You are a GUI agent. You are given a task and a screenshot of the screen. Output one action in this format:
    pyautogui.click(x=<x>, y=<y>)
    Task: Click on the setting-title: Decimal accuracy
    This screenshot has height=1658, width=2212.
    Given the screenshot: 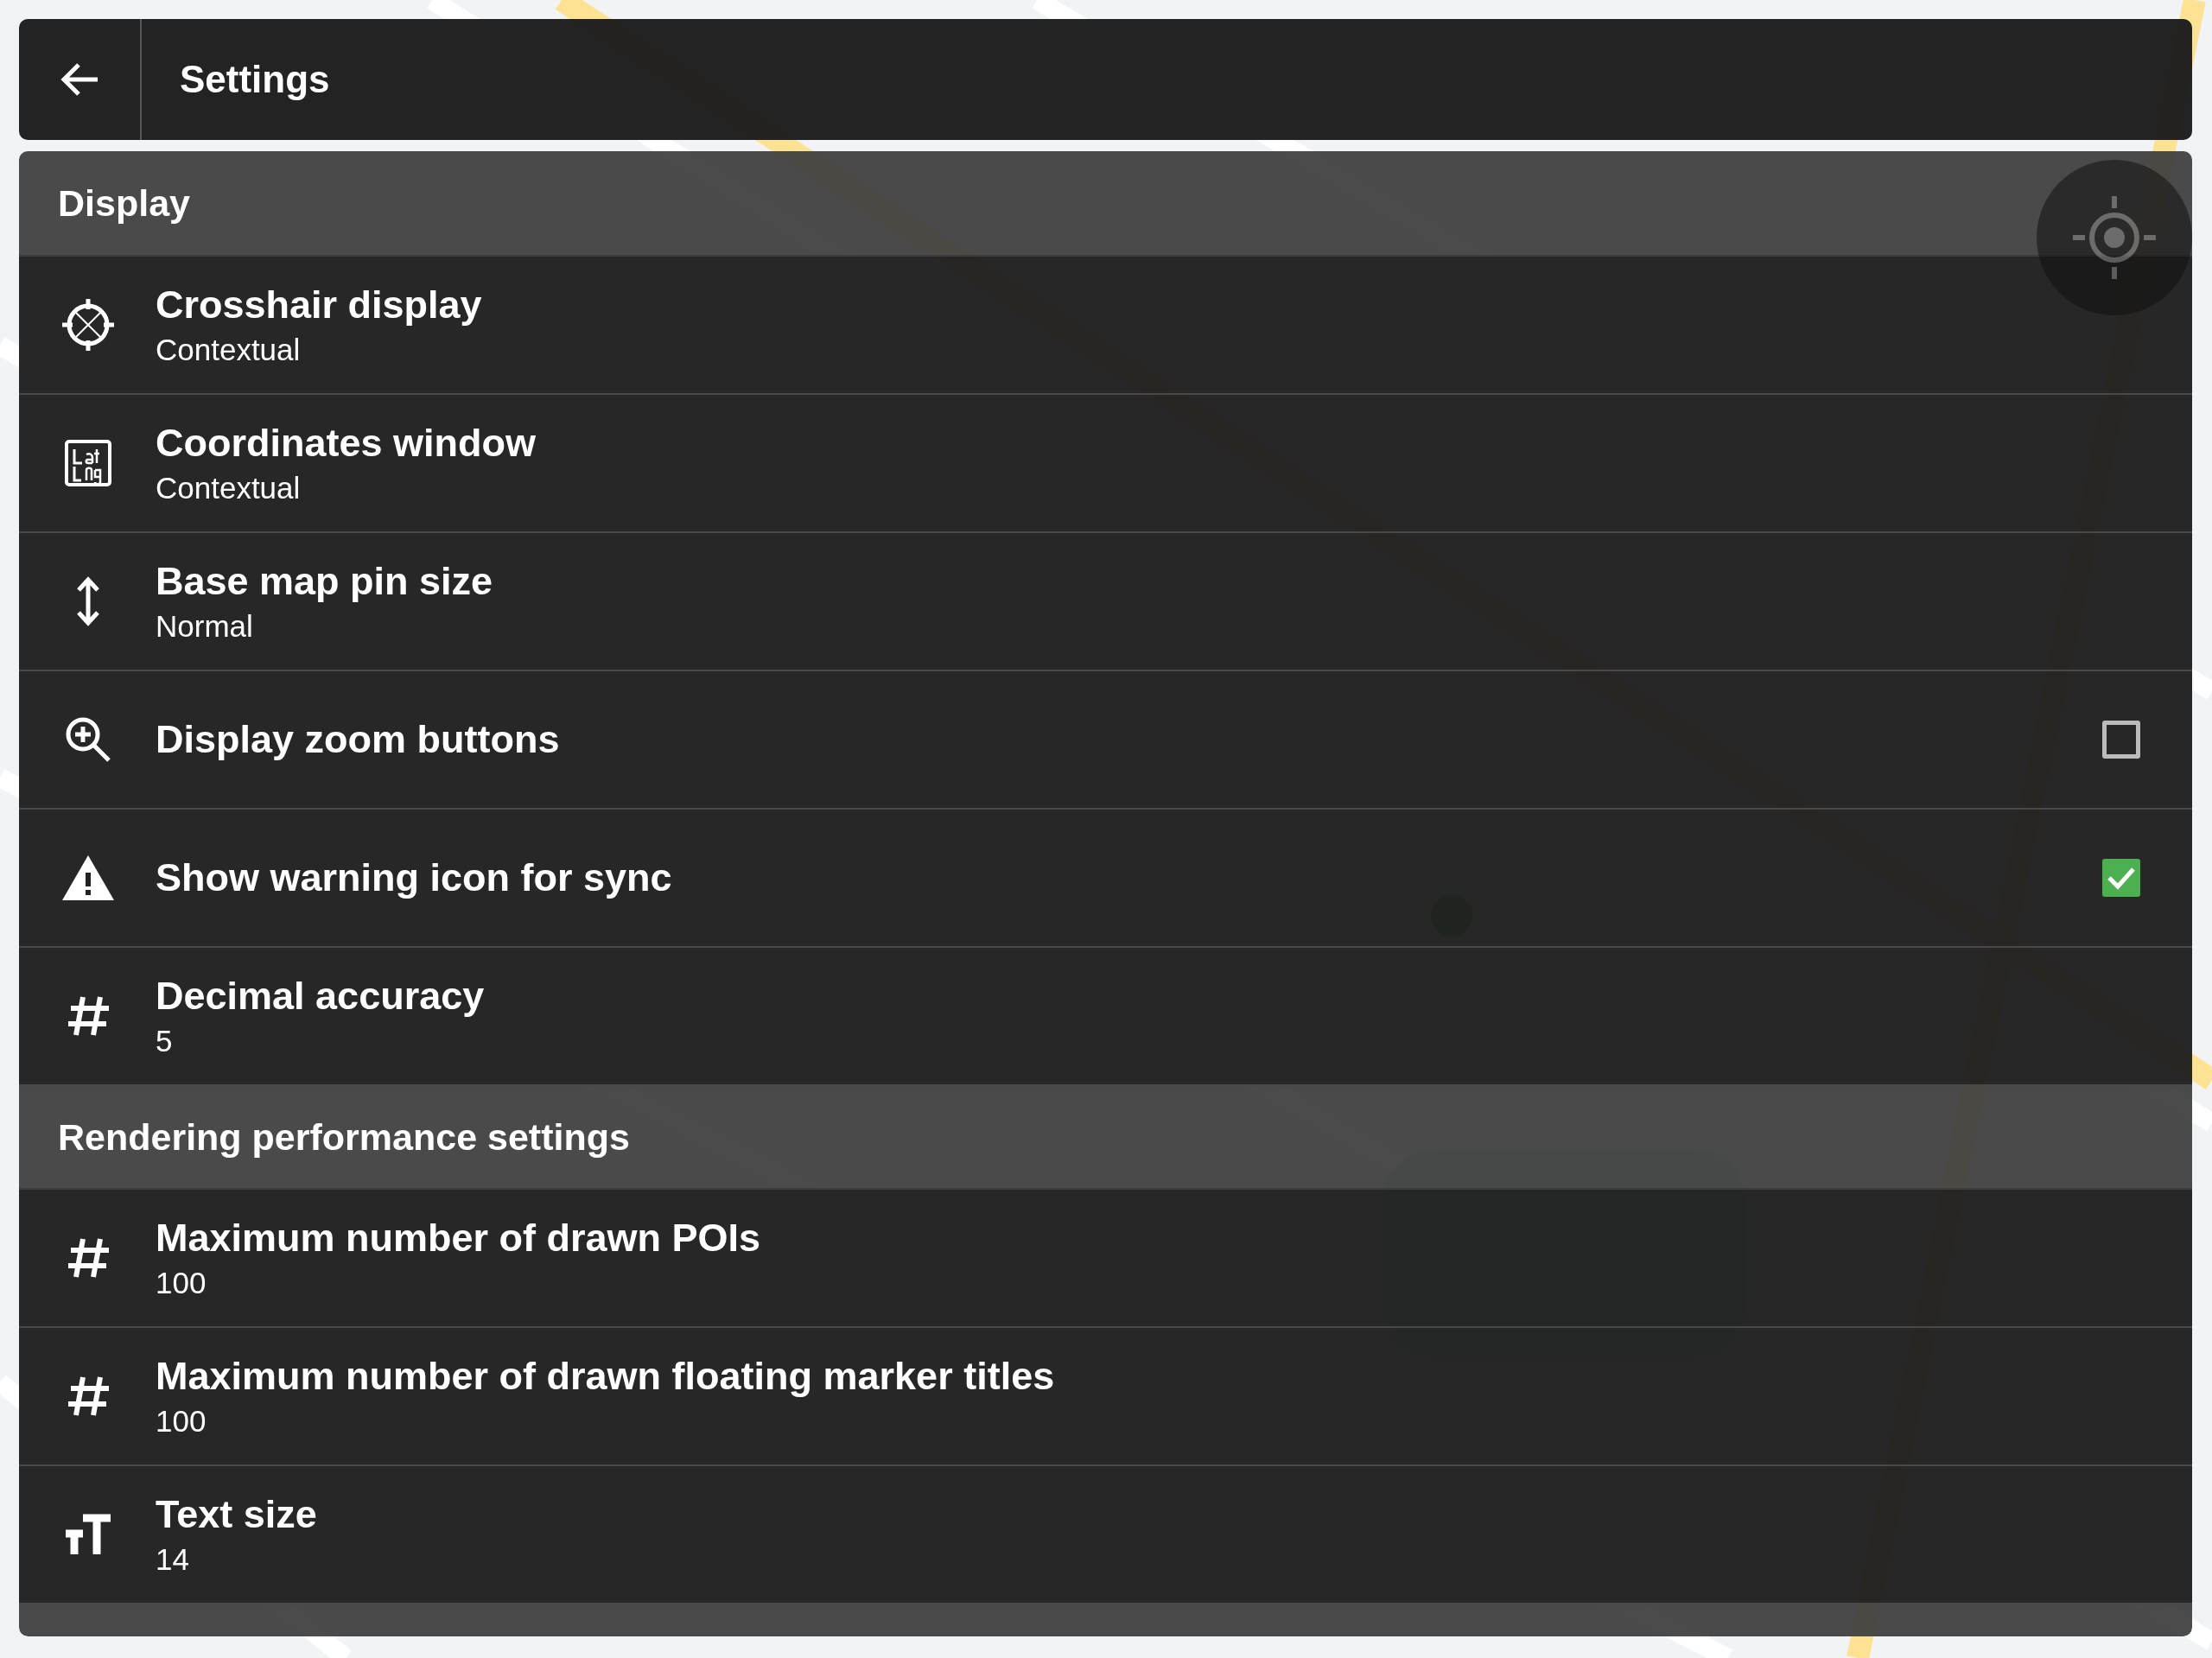 What is the action you would take?
    pyautogui.click(x=321, y=996)
    